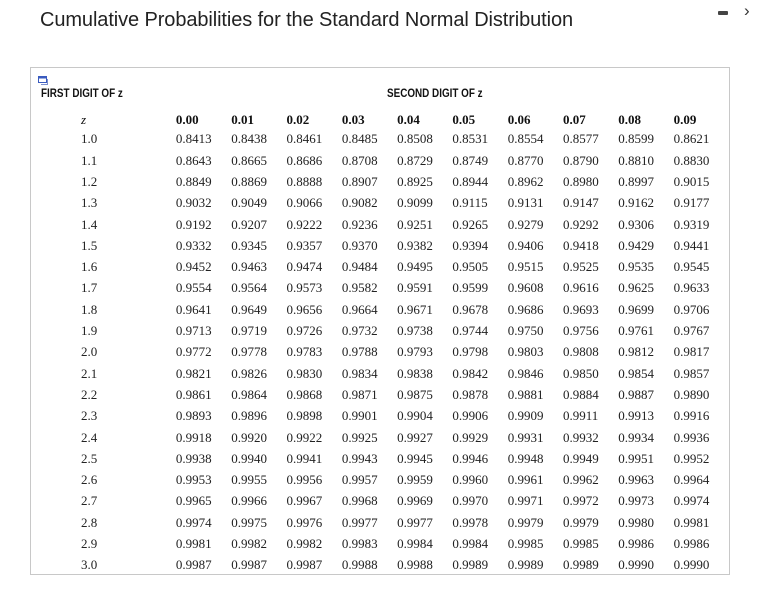 This screenshot has height=610, width=757. What do you see at coordinates (89, 458) in the screenshot?
I see `z-value-cell: 2.5` at bounding box center [89, 458].